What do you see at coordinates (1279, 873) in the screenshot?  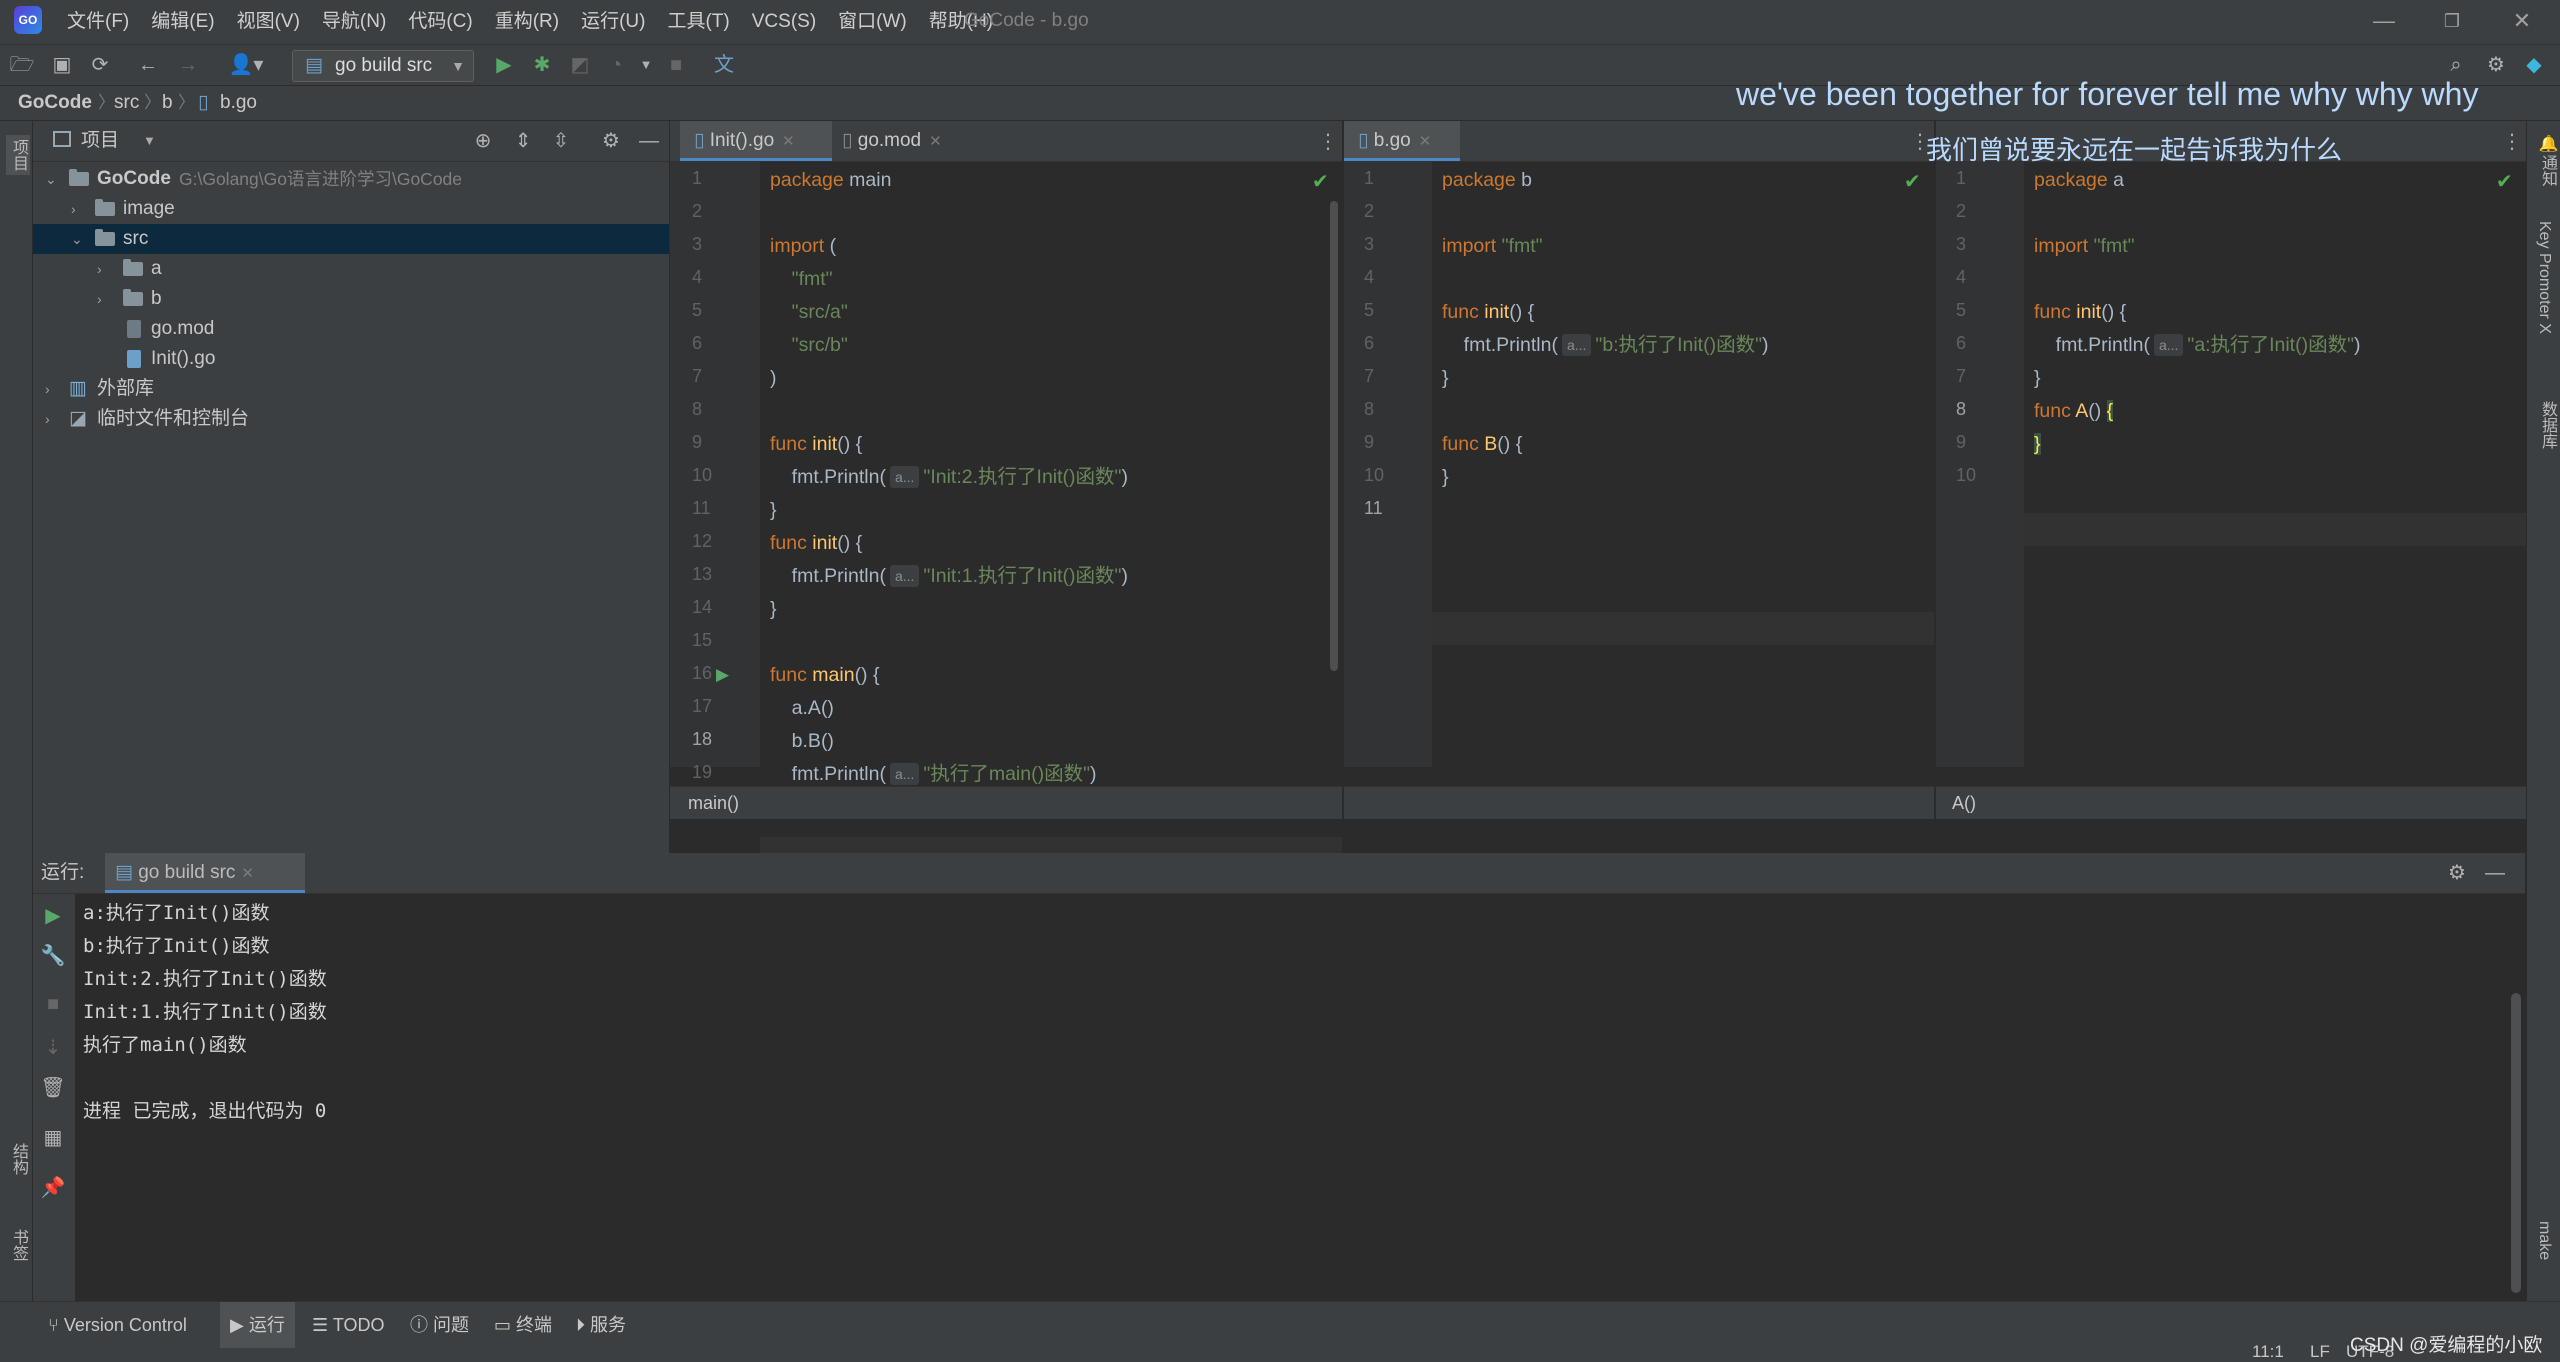 I see `run-panel-header: 运行: ▤ go build src ✕ ⚙ —` at bounding box center [1279, 873].